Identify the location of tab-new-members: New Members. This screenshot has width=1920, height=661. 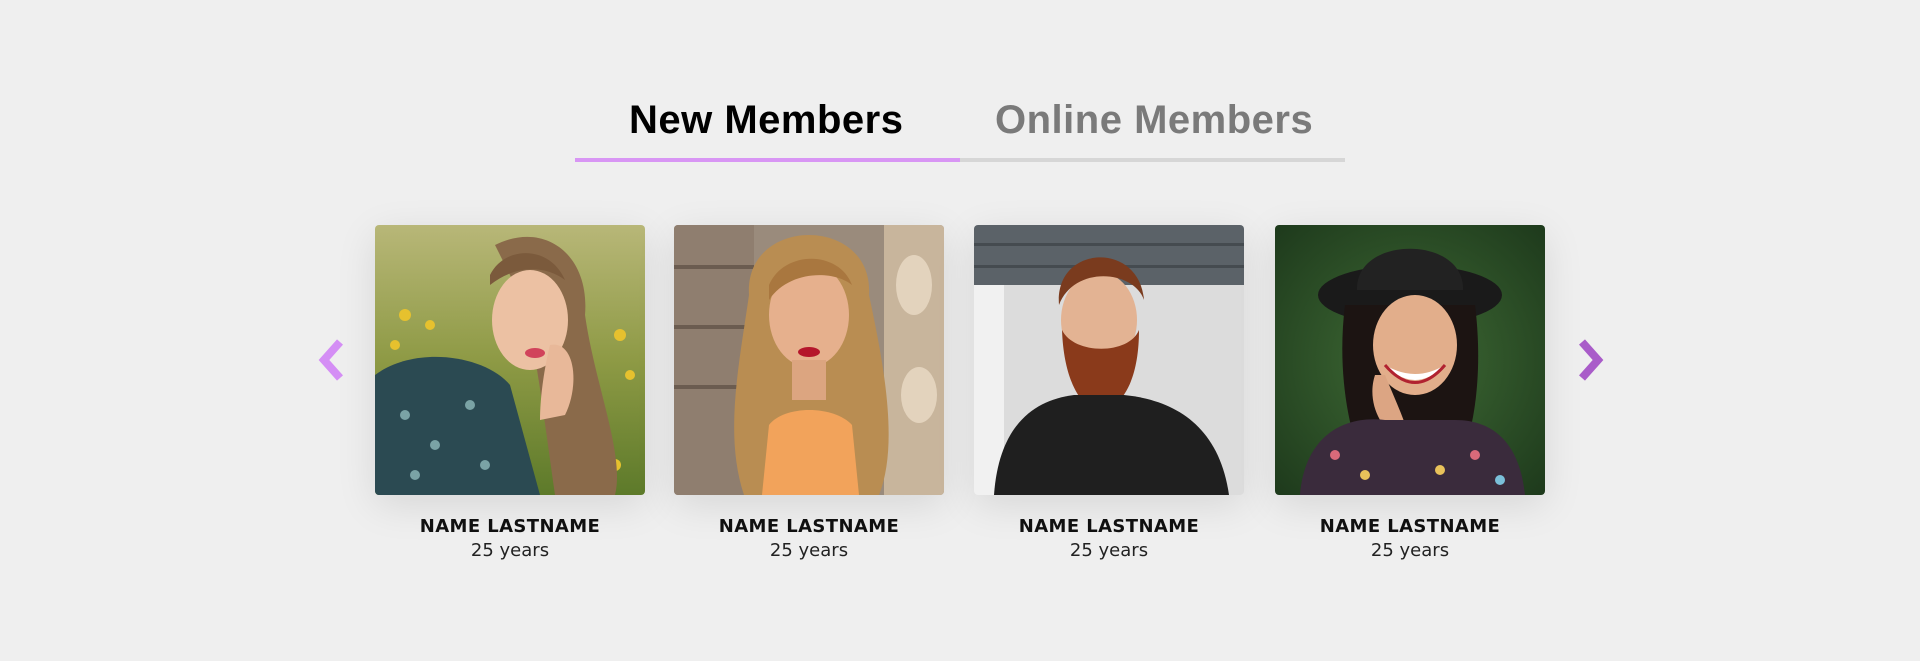
(766, 120).